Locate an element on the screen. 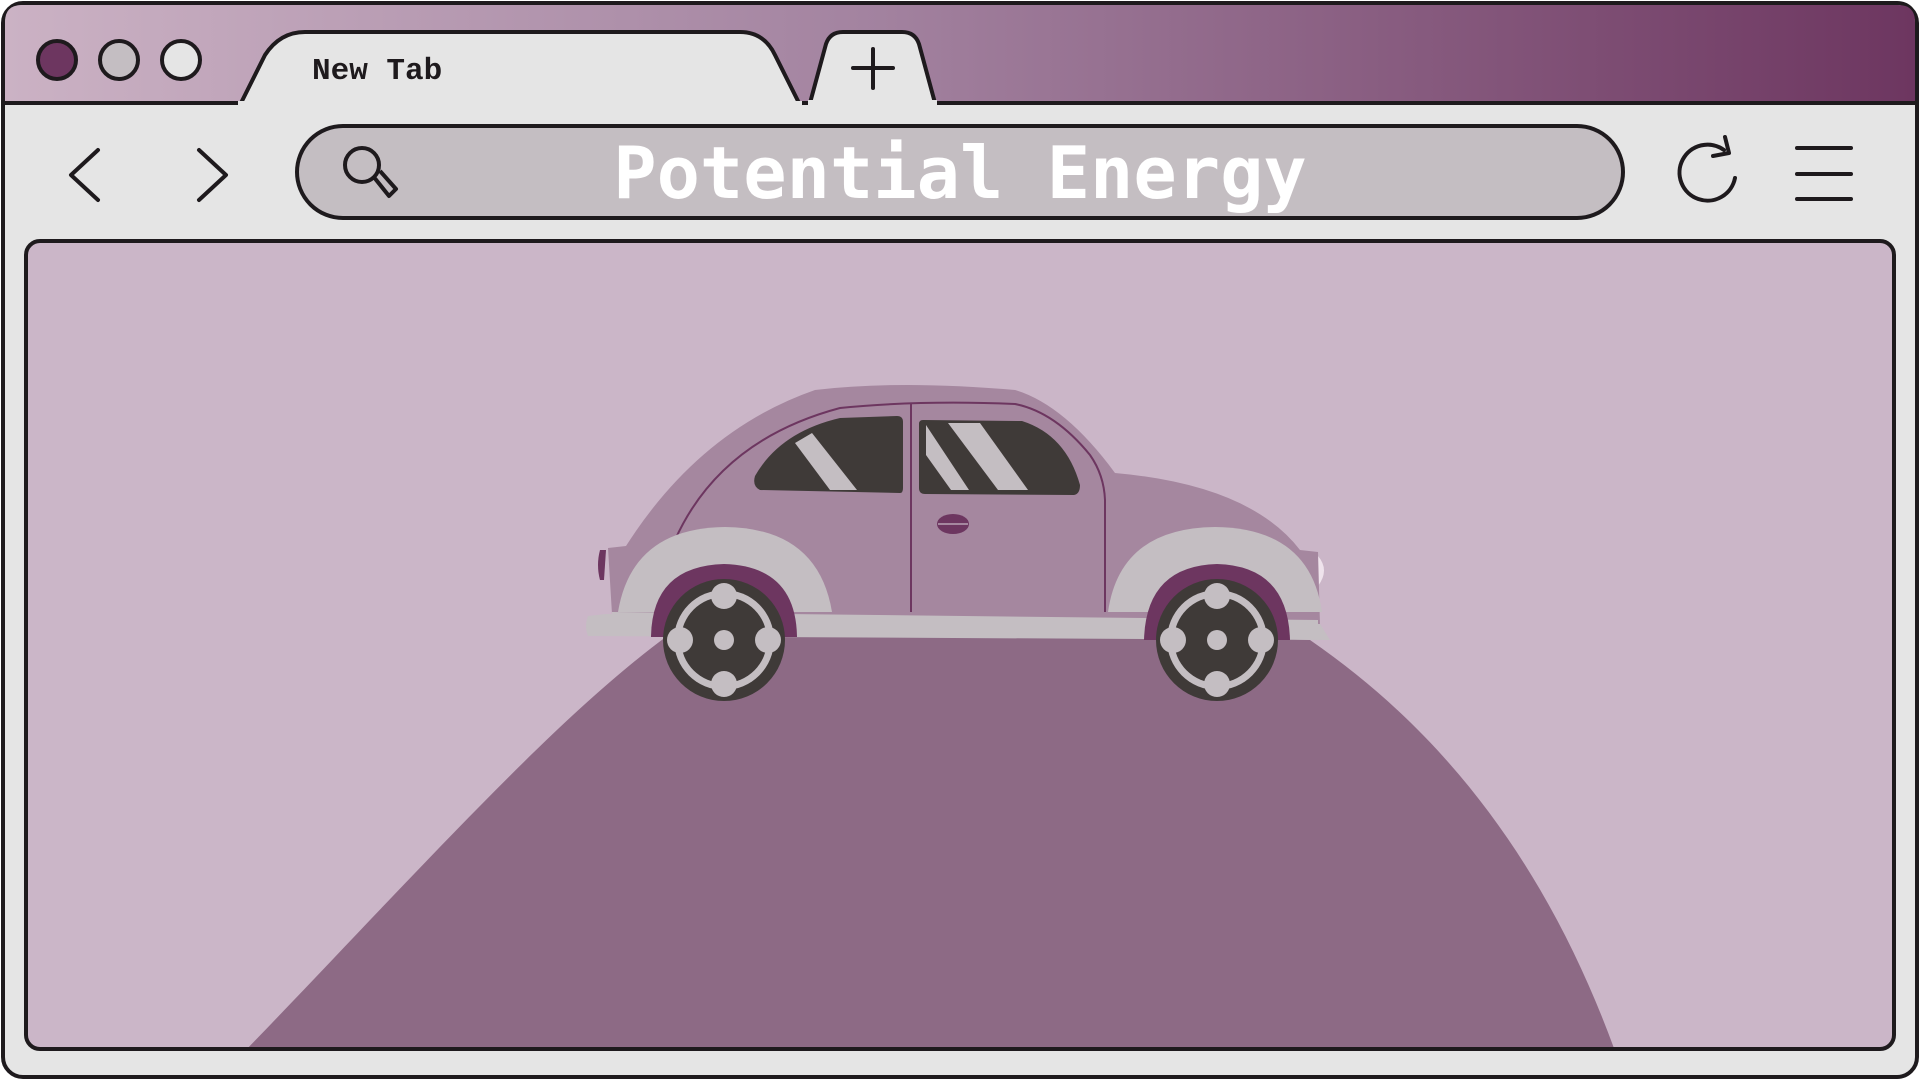  rear-wheel is located at coordinates (724, 640).